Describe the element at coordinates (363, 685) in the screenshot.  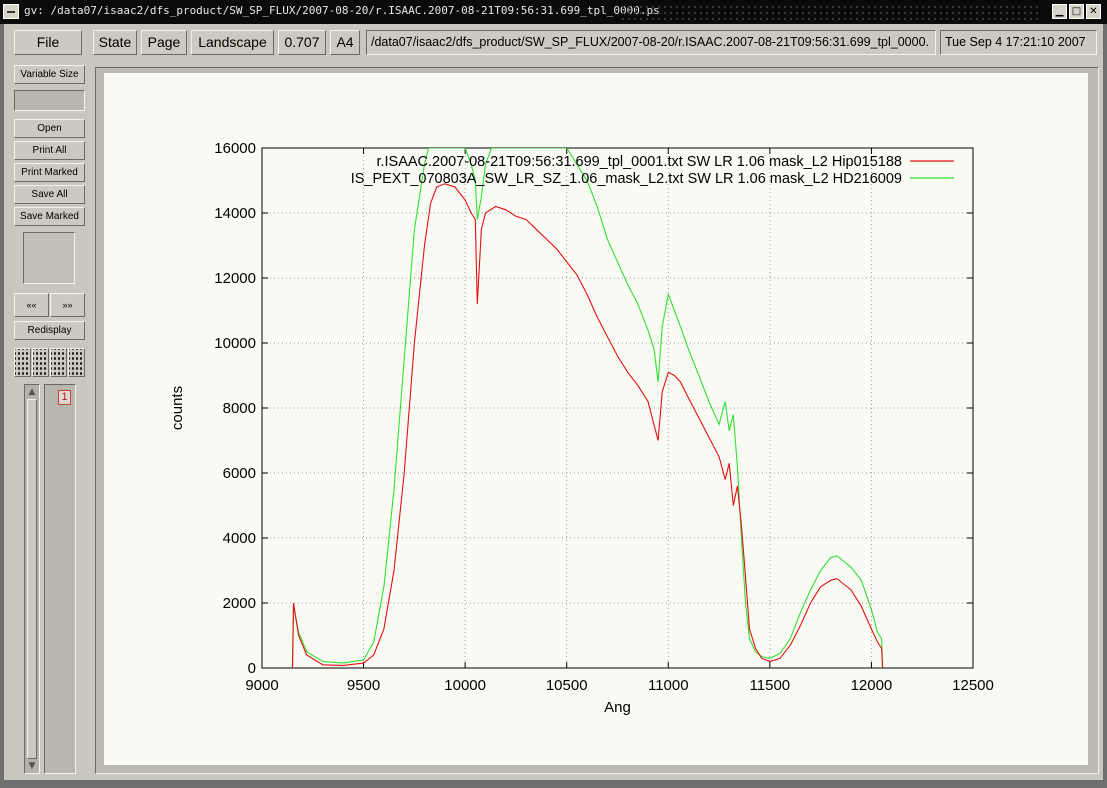
I see `x-tick-label: 9500` at that location.